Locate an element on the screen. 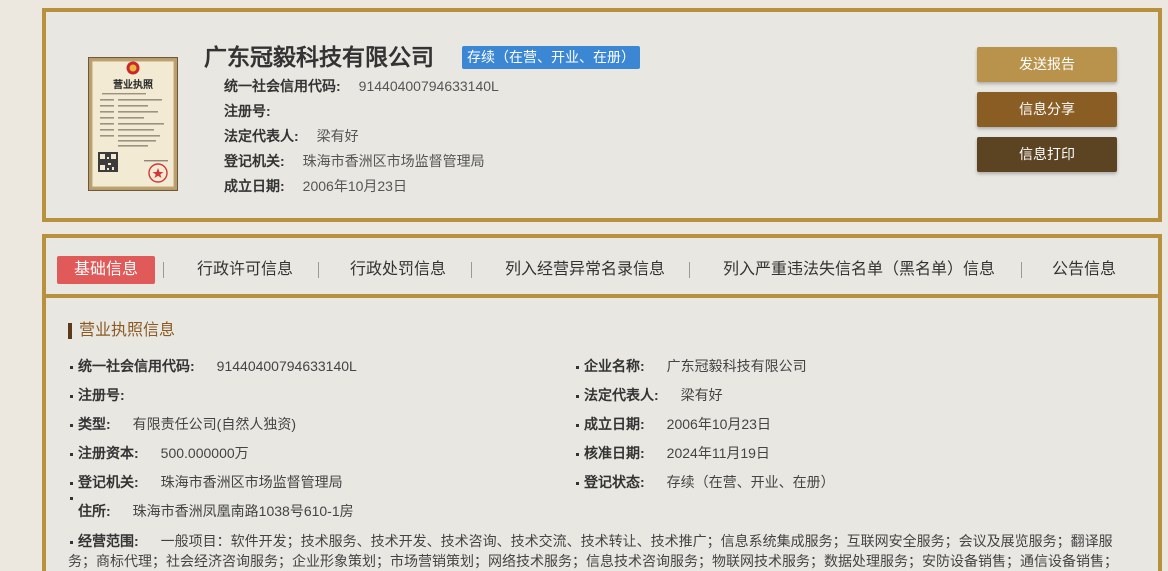 This screenshot has width=1168, height=571. field-company-name: 企业名称: 广东冠毅科技有限公司 is located at coordinates (848, 366).